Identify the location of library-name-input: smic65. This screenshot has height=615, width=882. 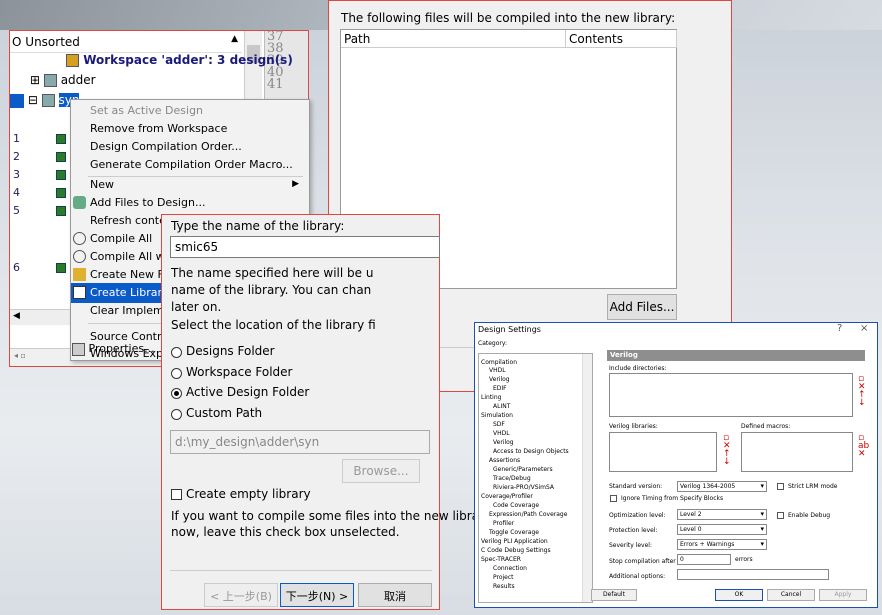
(305, 247).